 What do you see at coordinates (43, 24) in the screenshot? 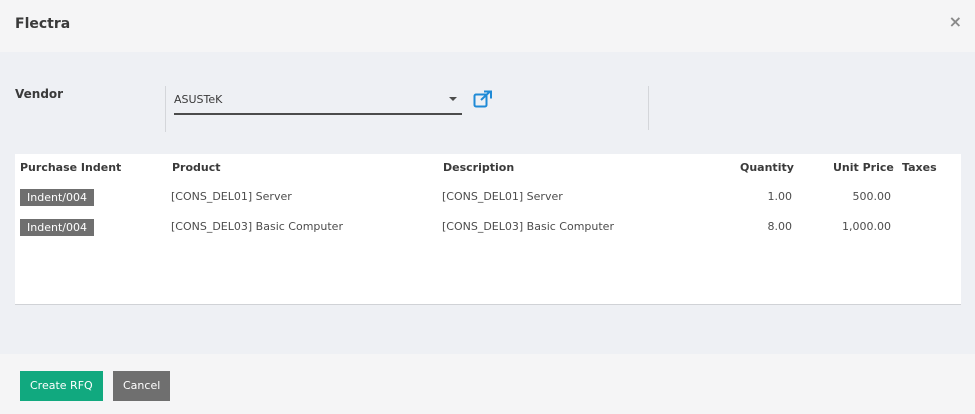
I see `dialog-title: Flectra` at bounding box center [43, 24].